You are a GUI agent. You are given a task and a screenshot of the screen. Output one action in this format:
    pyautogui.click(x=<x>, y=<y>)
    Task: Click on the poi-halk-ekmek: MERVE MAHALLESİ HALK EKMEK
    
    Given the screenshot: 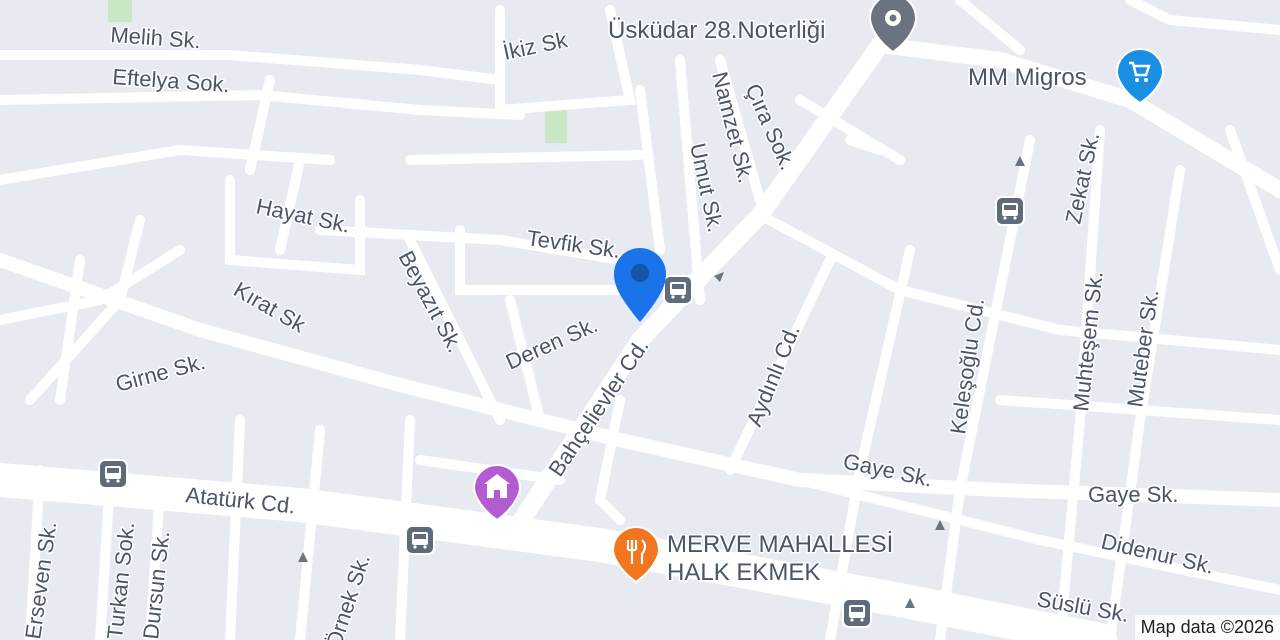 What is the action you would take?
    pyautogui.click(x=753, y=557)
    